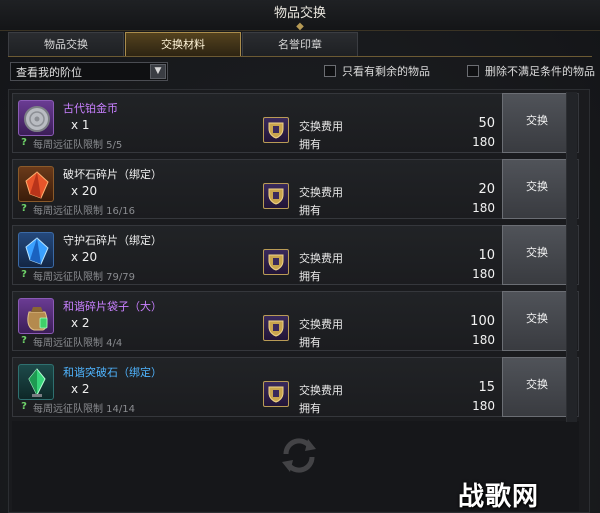 The height and width of the screenshot is (513, 600). Describe the element at coordinates (300, 44) in the screenshot. I see `tab-honor-seals: 名誉印章` at that location.